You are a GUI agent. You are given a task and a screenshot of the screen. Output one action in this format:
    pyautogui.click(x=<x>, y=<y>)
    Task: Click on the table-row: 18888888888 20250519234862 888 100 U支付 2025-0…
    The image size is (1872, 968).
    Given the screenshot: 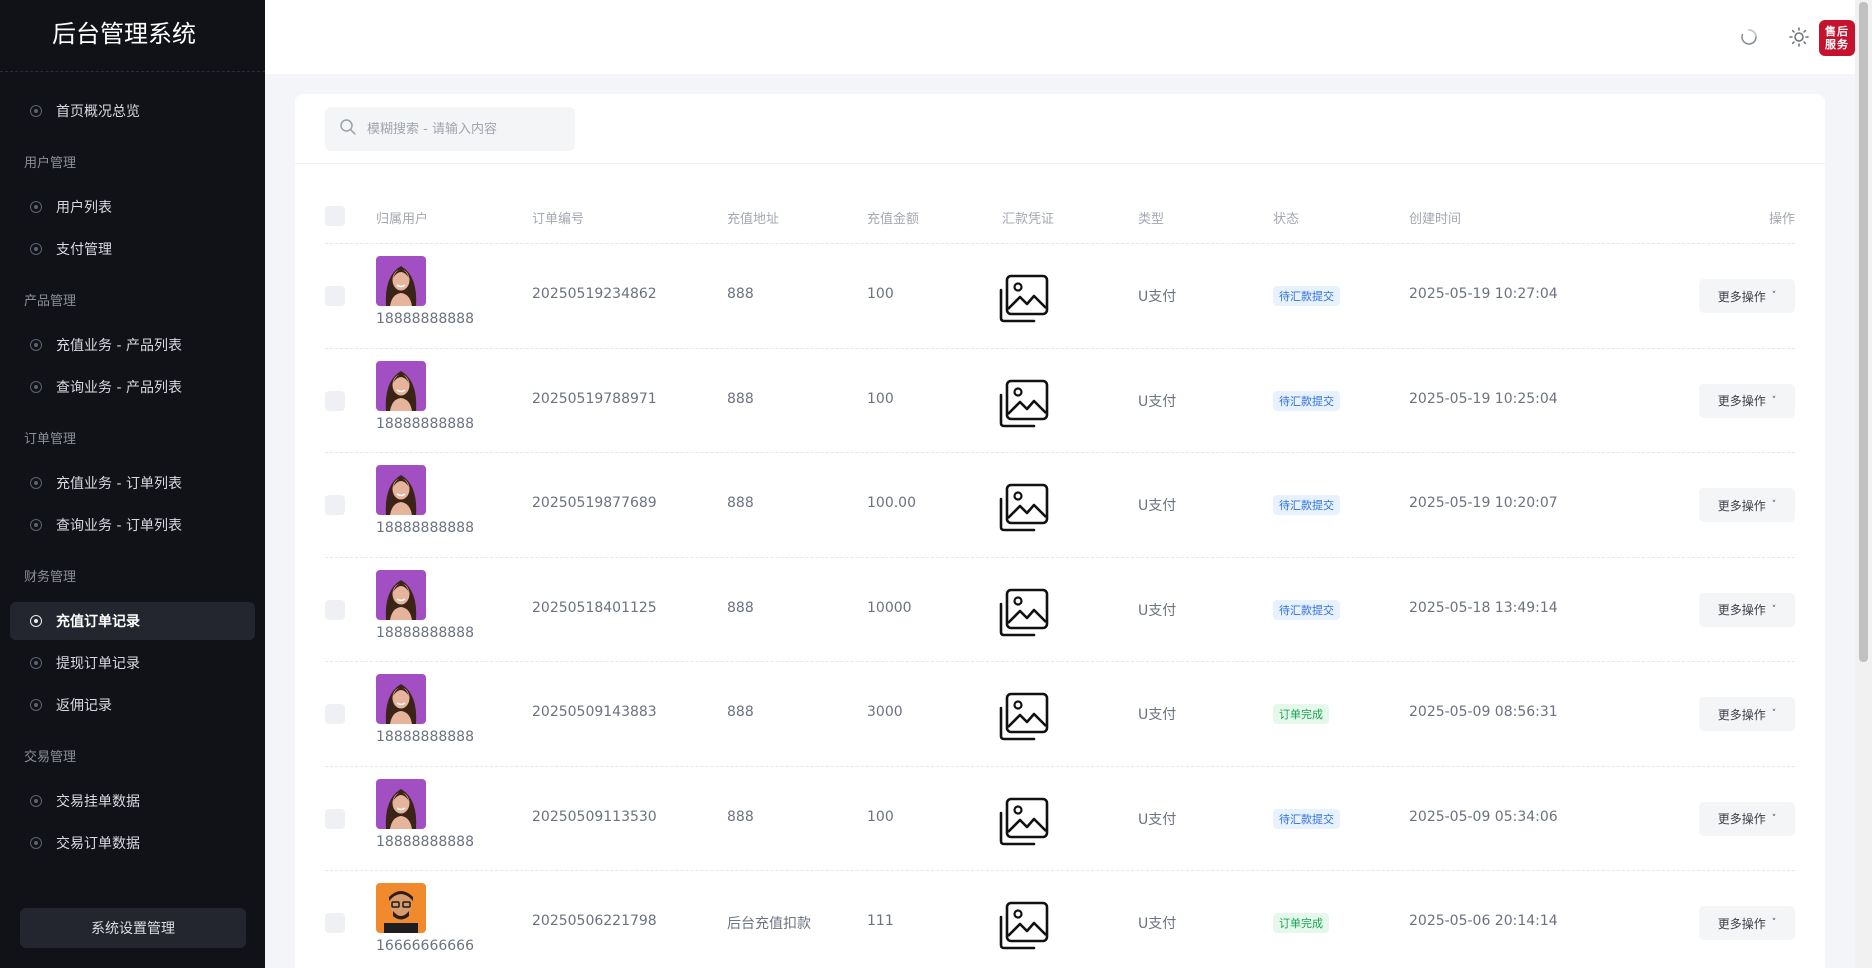 What is the action you would take?
    pyautogui.click(x=1060, y=296)
    